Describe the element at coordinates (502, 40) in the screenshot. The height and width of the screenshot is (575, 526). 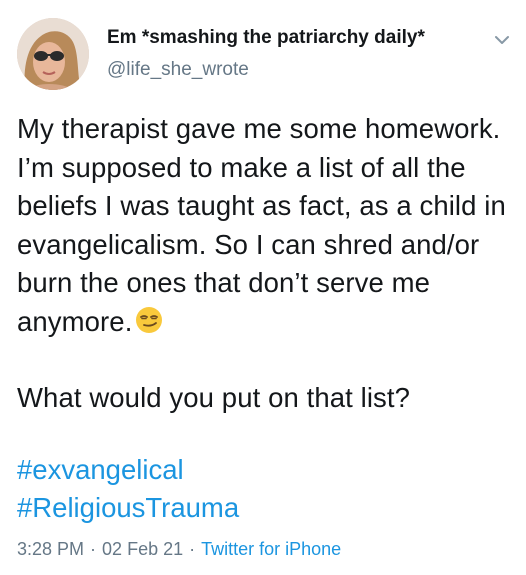
I see `chevron-down-icon` at that location.